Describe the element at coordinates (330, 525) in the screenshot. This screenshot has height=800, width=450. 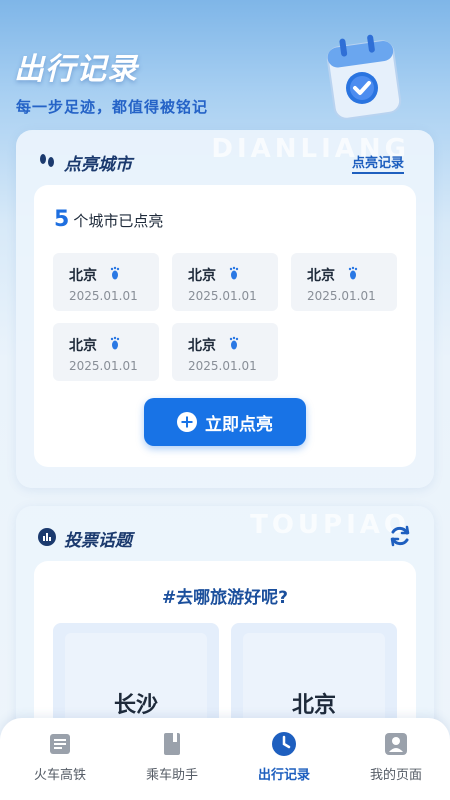
I see `card-watermark: TOUPIAO` at that location.